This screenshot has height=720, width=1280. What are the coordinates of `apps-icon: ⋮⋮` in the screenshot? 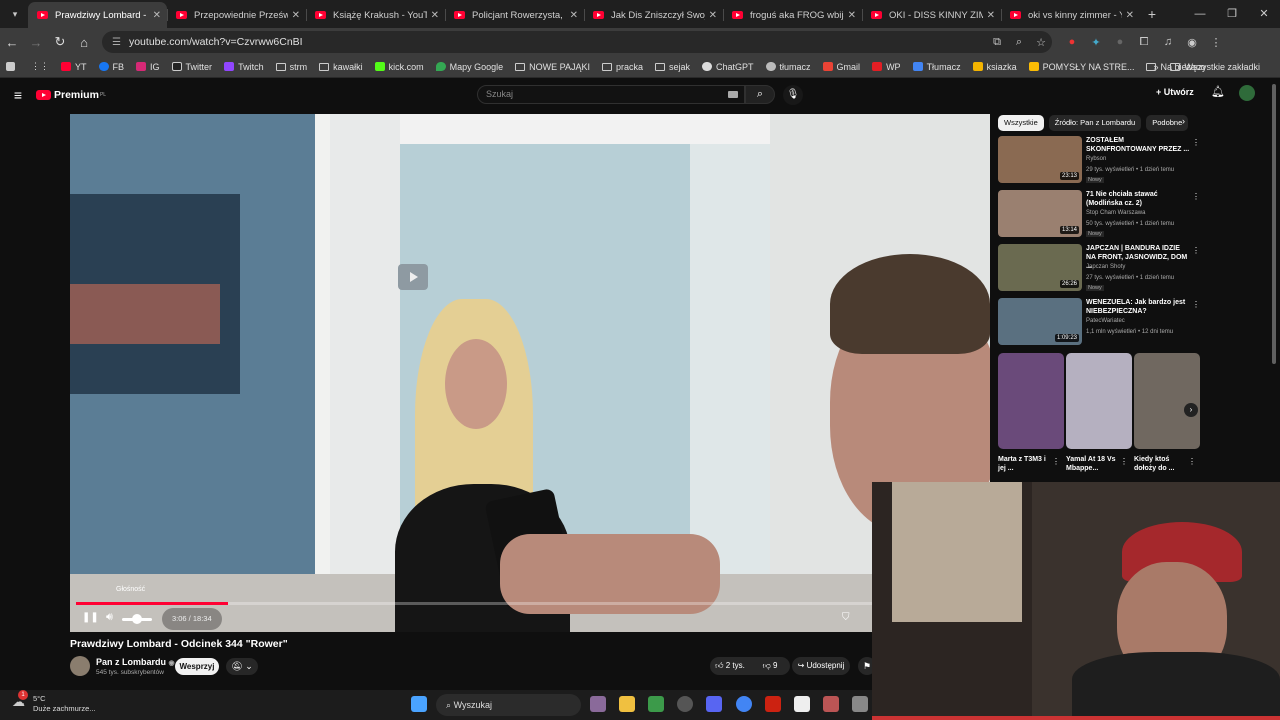 It's located at (40, 66).